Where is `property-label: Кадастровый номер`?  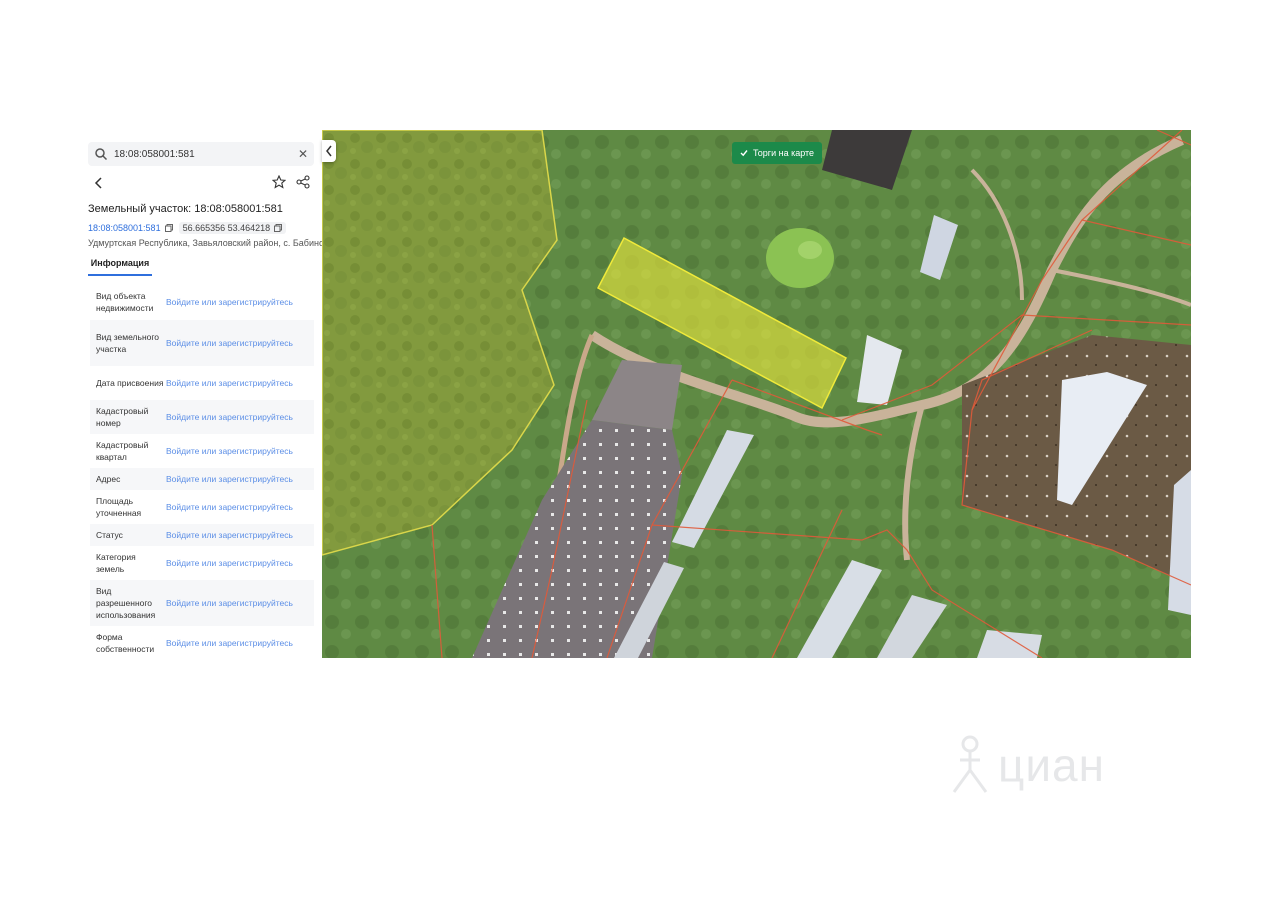 property-label: Кадастровый номер is located at coordinates (122, 417).